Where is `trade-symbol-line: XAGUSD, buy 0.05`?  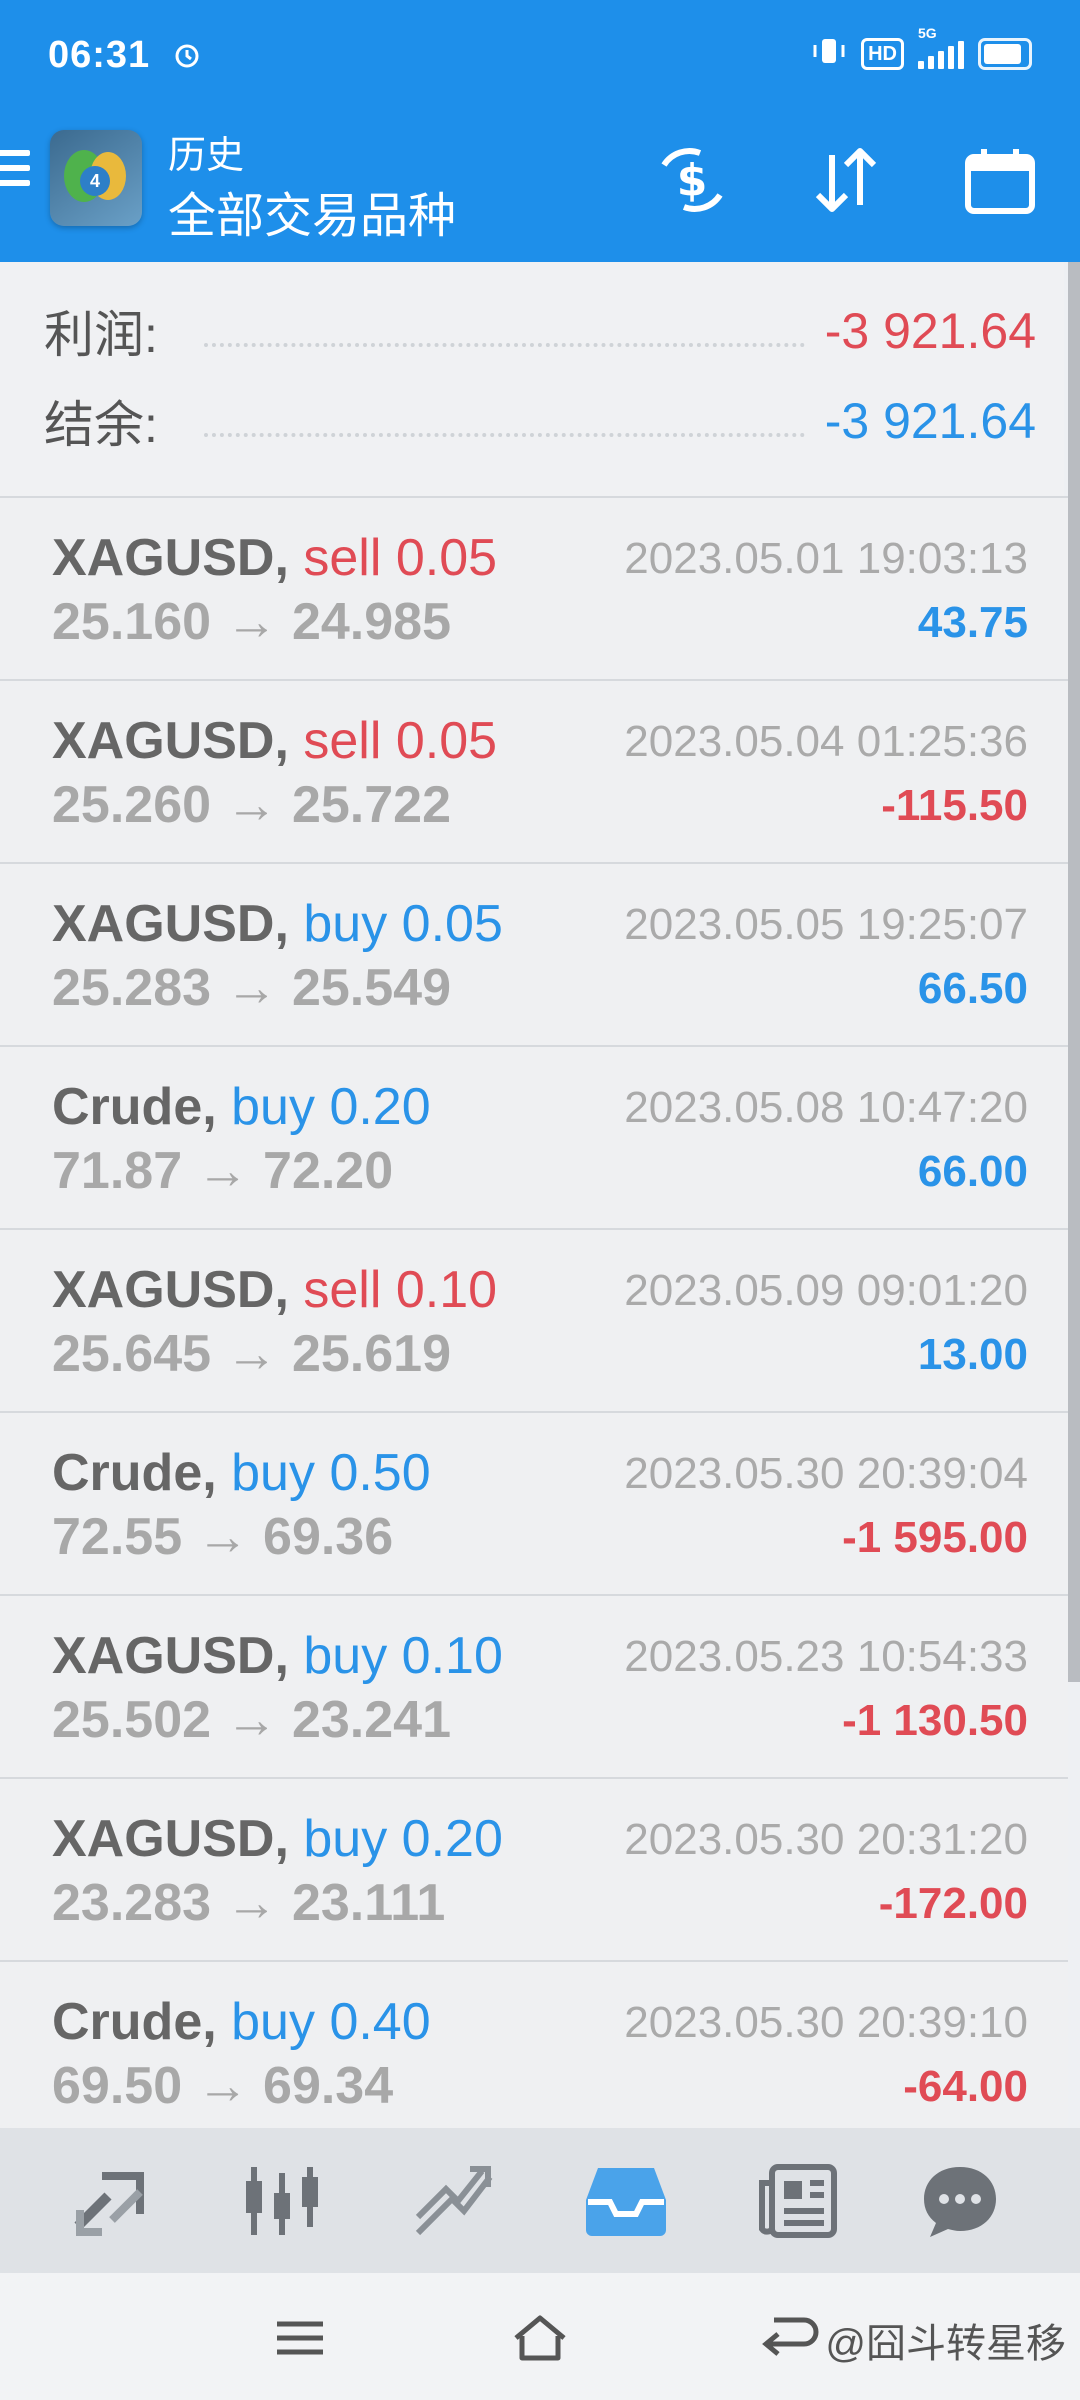 trade-symbol-line: XAGUSD, buy 0.05 is located at coordinates (277, 924).